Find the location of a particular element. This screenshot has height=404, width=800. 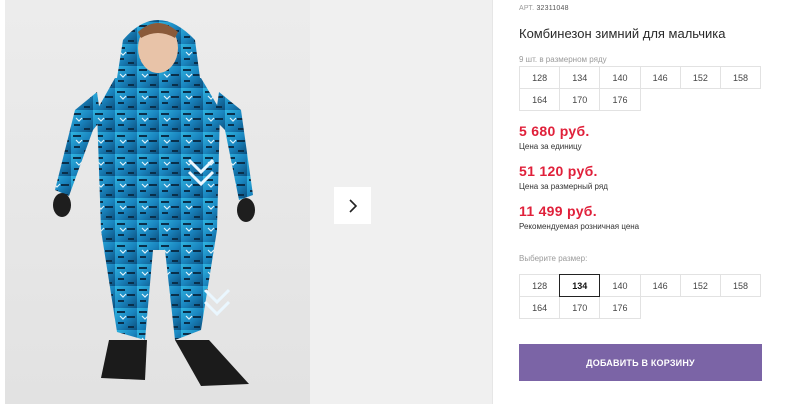

unit-price: 5 680 руб. is located at coordinates (554, 131).